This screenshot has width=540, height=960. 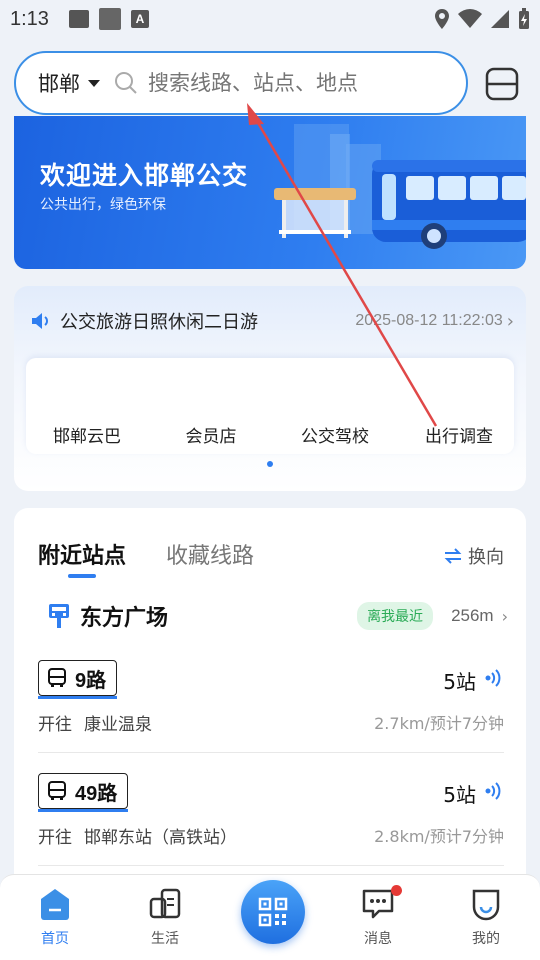 What do you see at coordinates (486, 939) in the screenshot?
I see `nav-label-profile: 我的` at bounding box center [486, 939].